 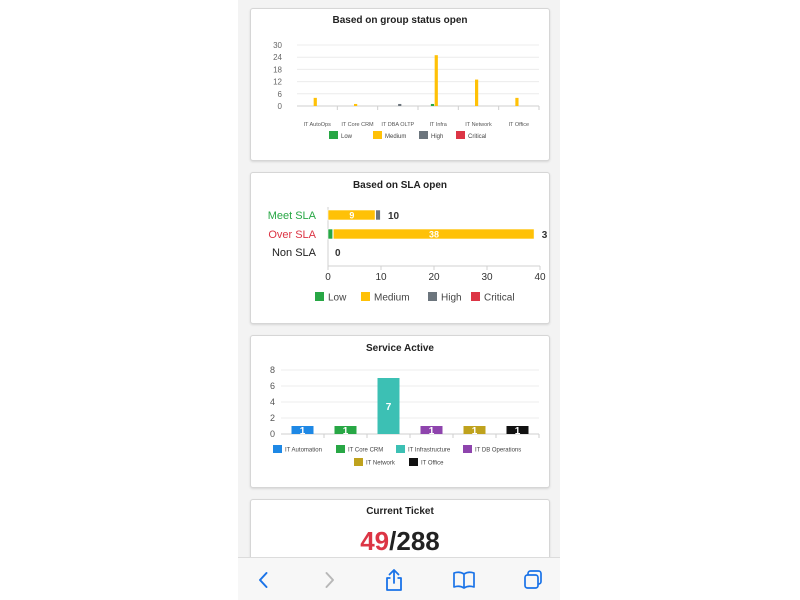 What do you see at coordinates (381, 464) in the screenshot?
I see `legend-label: IT Network` at bounding box center [381, 464].